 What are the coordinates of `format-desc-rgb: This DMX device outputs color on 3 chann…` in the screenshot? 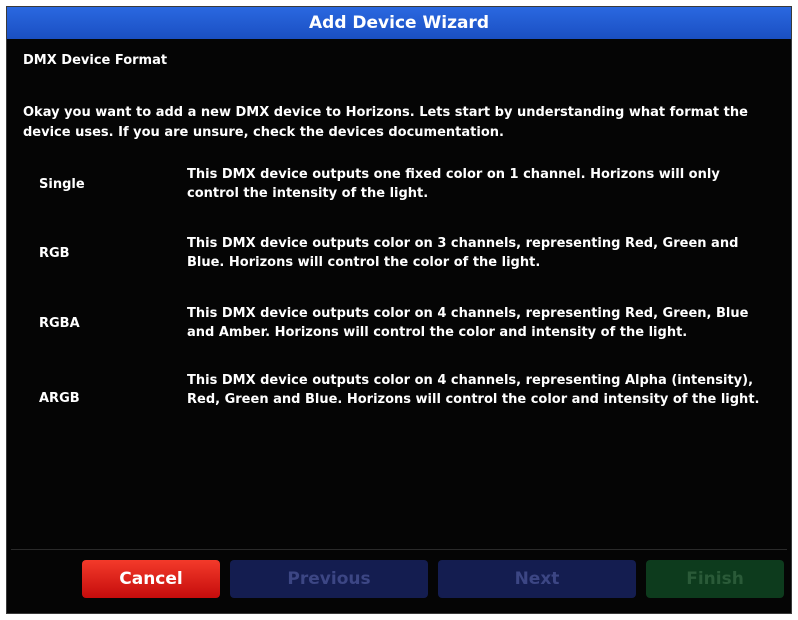 It's located at (463, 253).